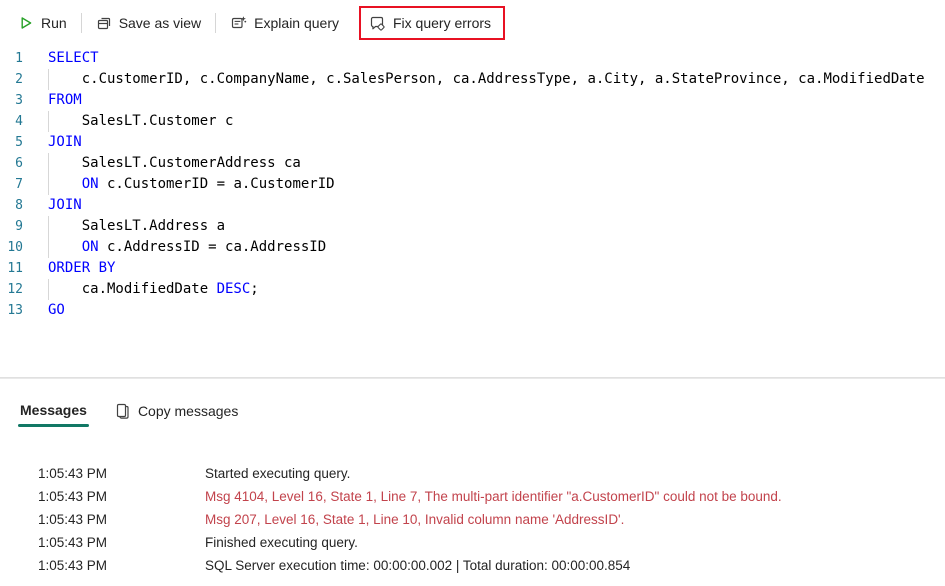 This screenshot has height=586, width=945. I want to click on line-number: 4, so click(19, 121).